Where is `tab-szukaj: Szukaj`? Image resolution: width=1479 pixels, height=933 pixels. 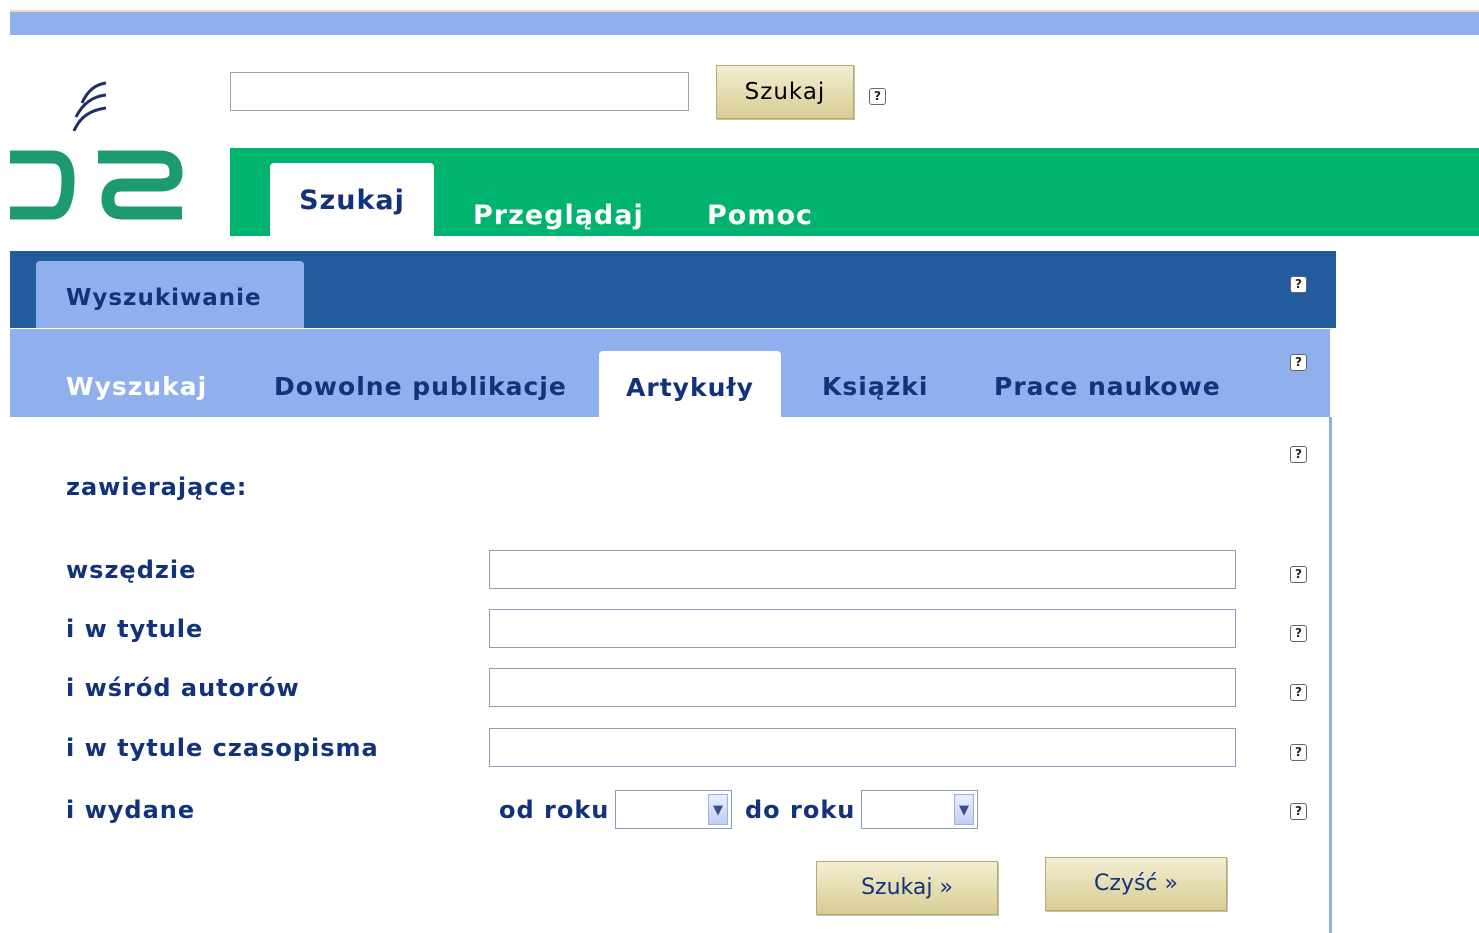 tab-szukaj: Szukaj is located at coordinates (352, 199).